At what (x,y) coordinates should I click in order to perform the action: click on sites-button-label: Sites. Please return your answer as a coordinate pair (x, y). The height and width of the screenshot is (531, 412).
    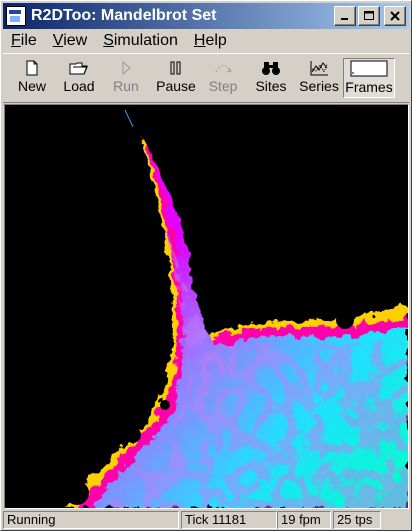
    Looking at the image, I should click on (271, 86).